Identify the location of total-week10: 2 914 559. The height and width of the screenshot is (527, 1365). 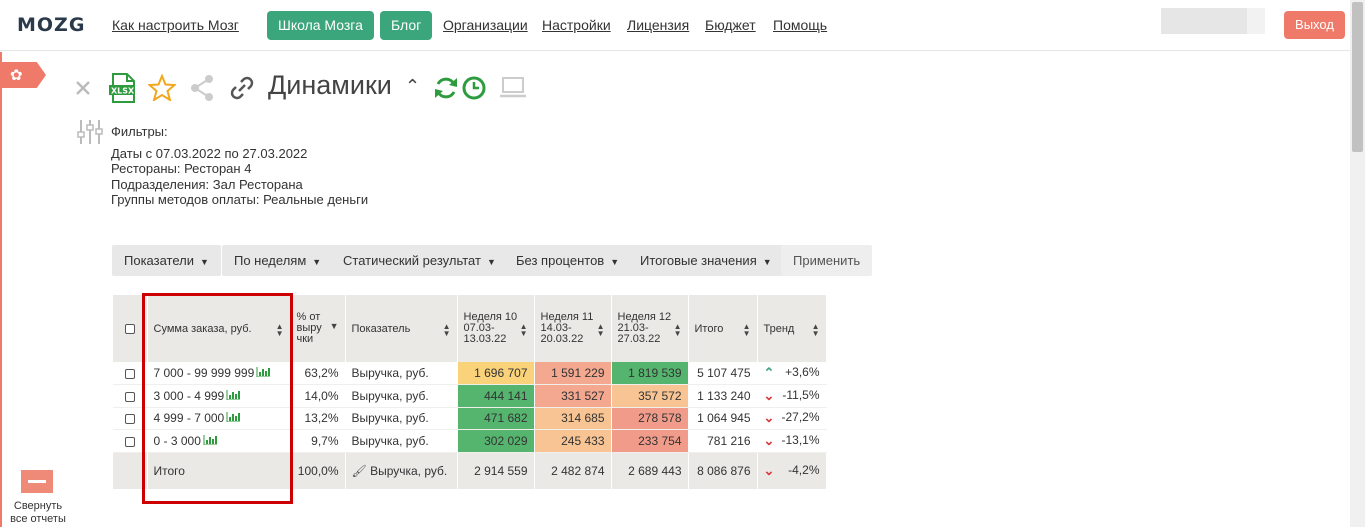
(496, 470).